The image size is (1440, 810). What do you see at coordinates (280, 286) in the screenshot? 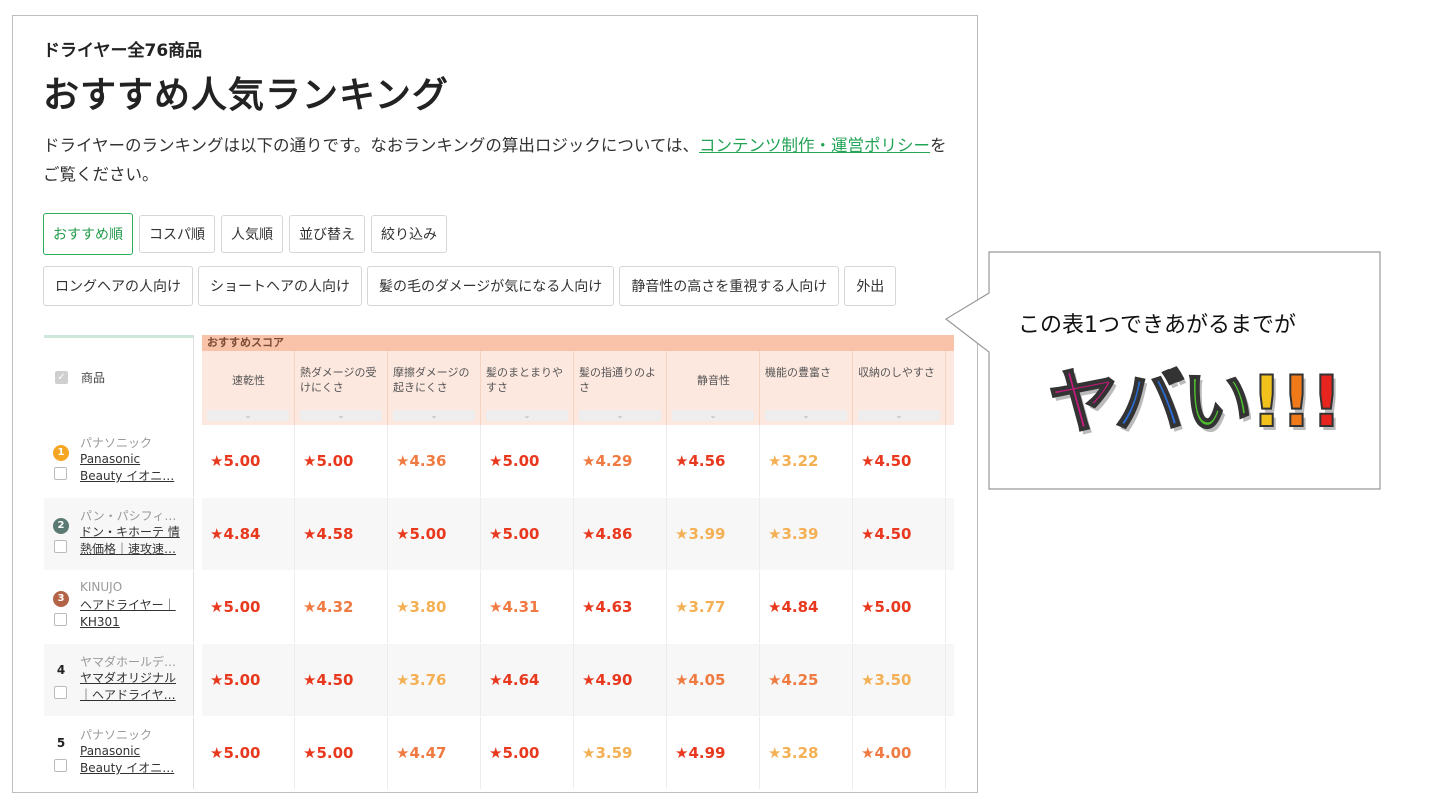
I see `filter-short-hair: ショートヘアの人向け` at bounding box center [280, 286].